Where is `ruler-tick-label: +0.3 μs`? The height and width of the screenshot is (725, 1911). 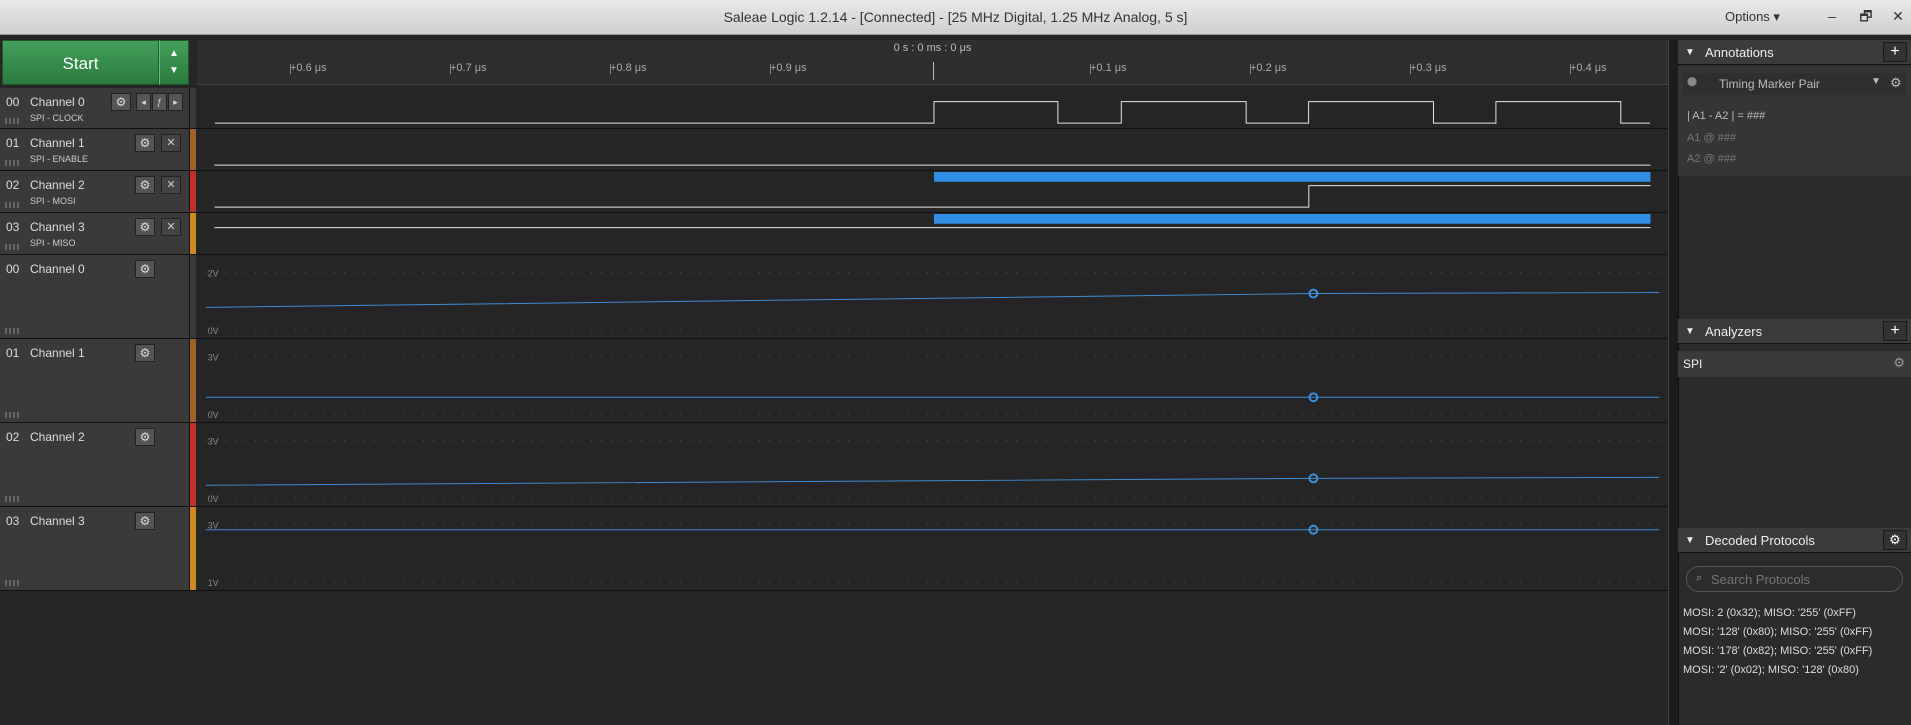 ruler-tick-label: +0.3 μs is located at coordinates (1428, 68).